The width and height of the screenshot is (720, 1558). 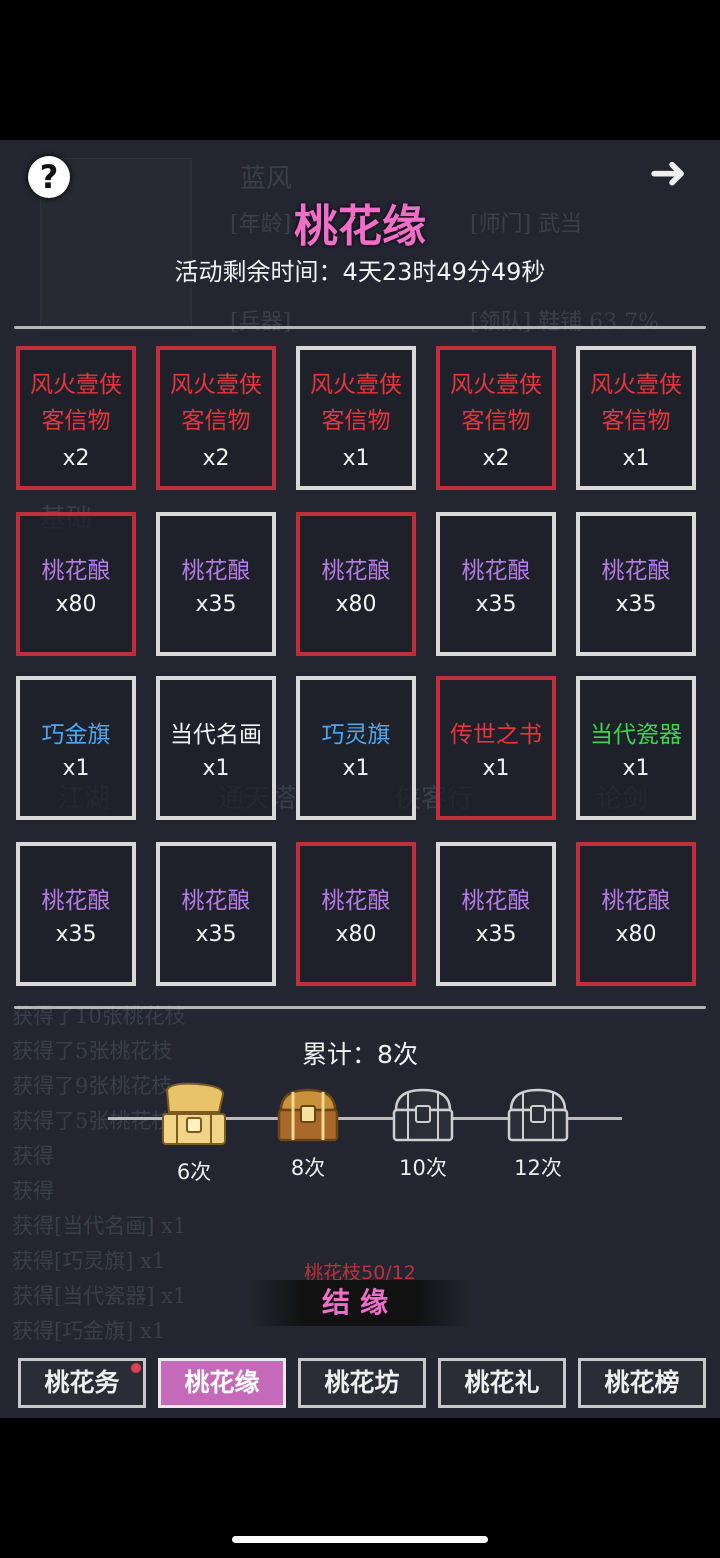 I want to click on tab-label: 桃花坊, so click(x=362, y=1382).